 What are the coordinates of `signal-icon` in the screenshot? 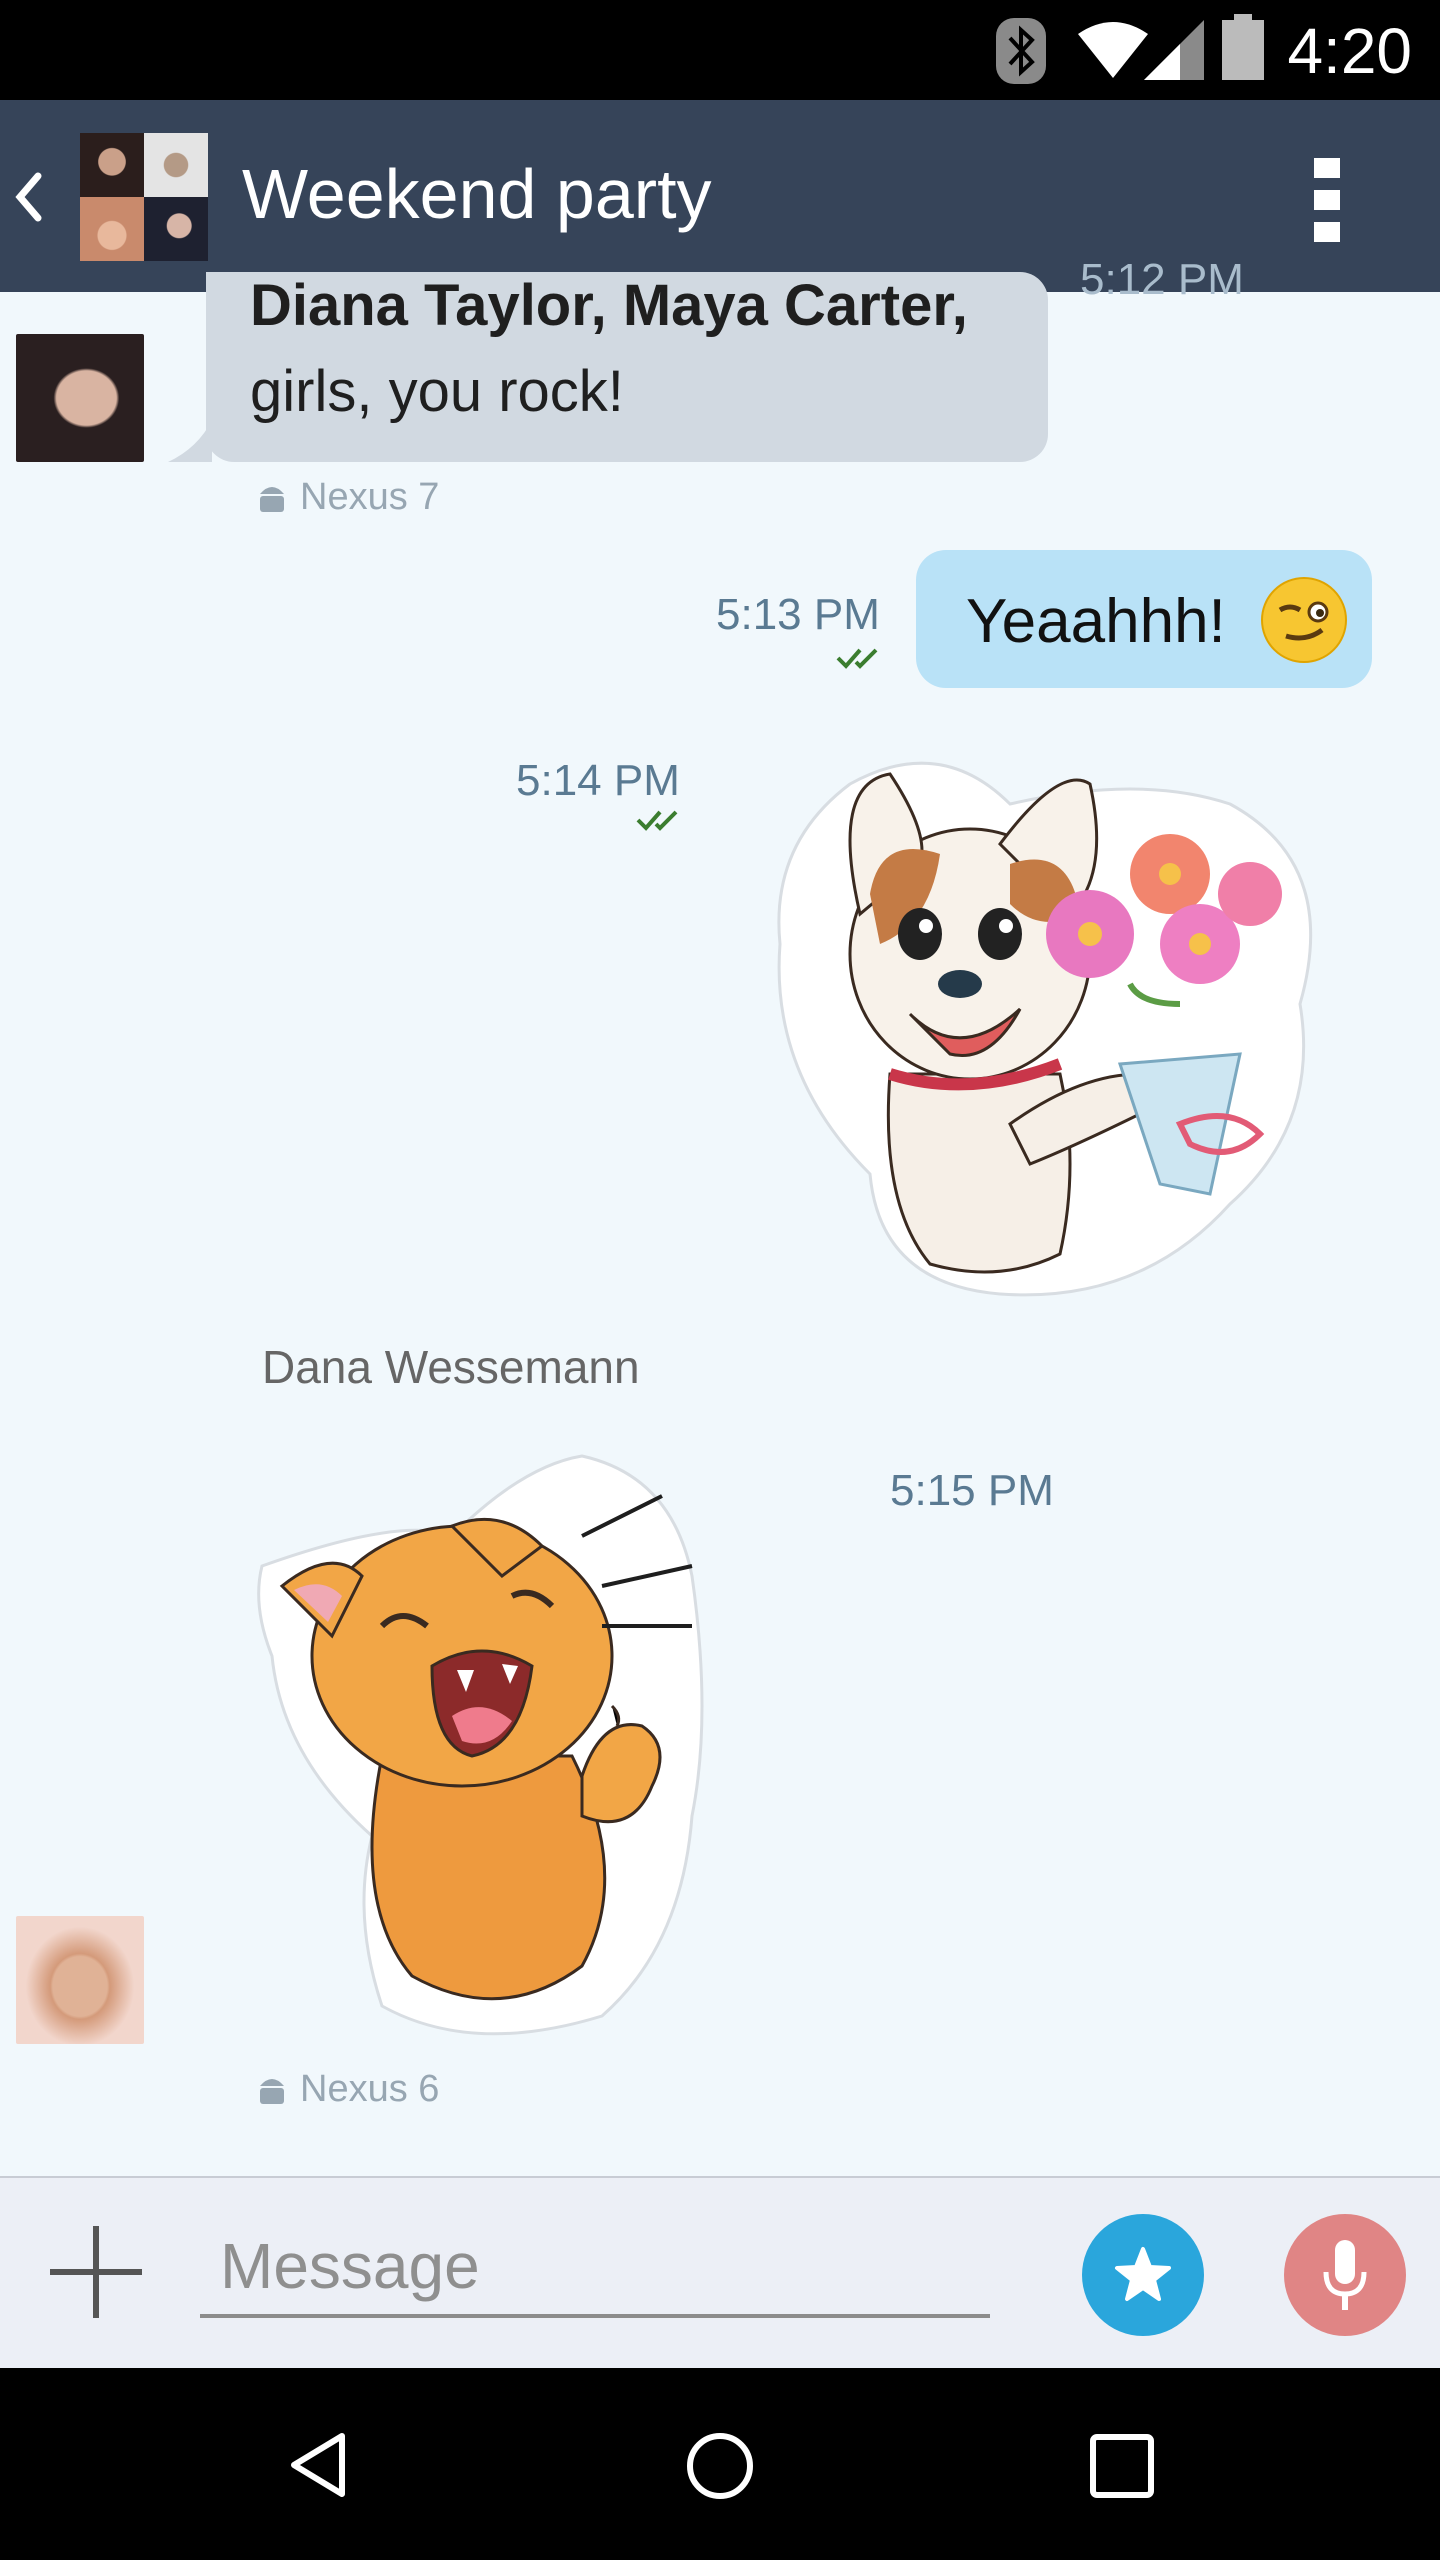 It's located at (1174, 50).